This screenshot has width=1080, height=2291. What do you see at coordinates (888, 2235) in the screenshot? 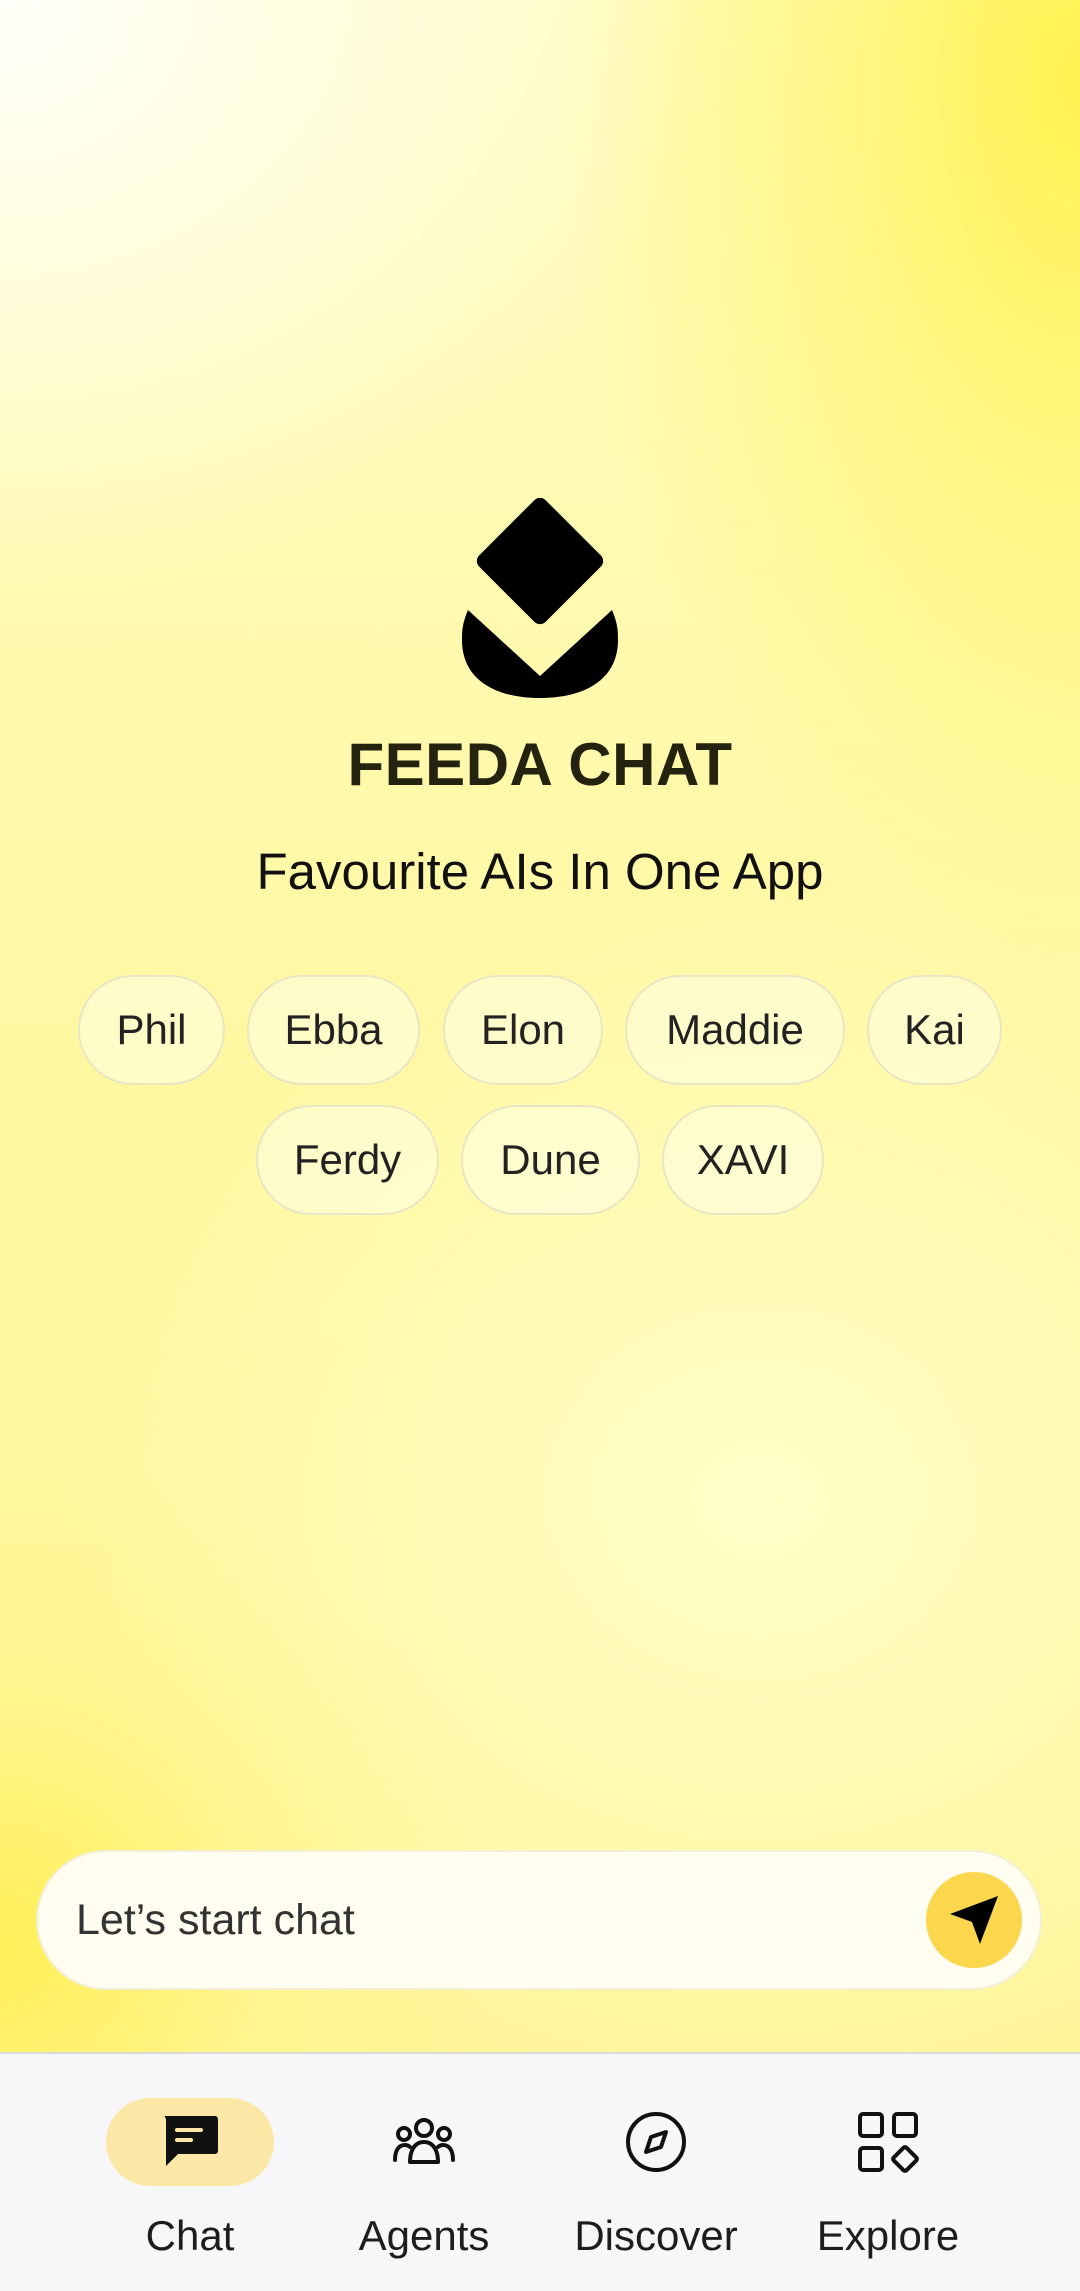
I see `nav-label-explore: Explore` at bounding box center [888, 2235].